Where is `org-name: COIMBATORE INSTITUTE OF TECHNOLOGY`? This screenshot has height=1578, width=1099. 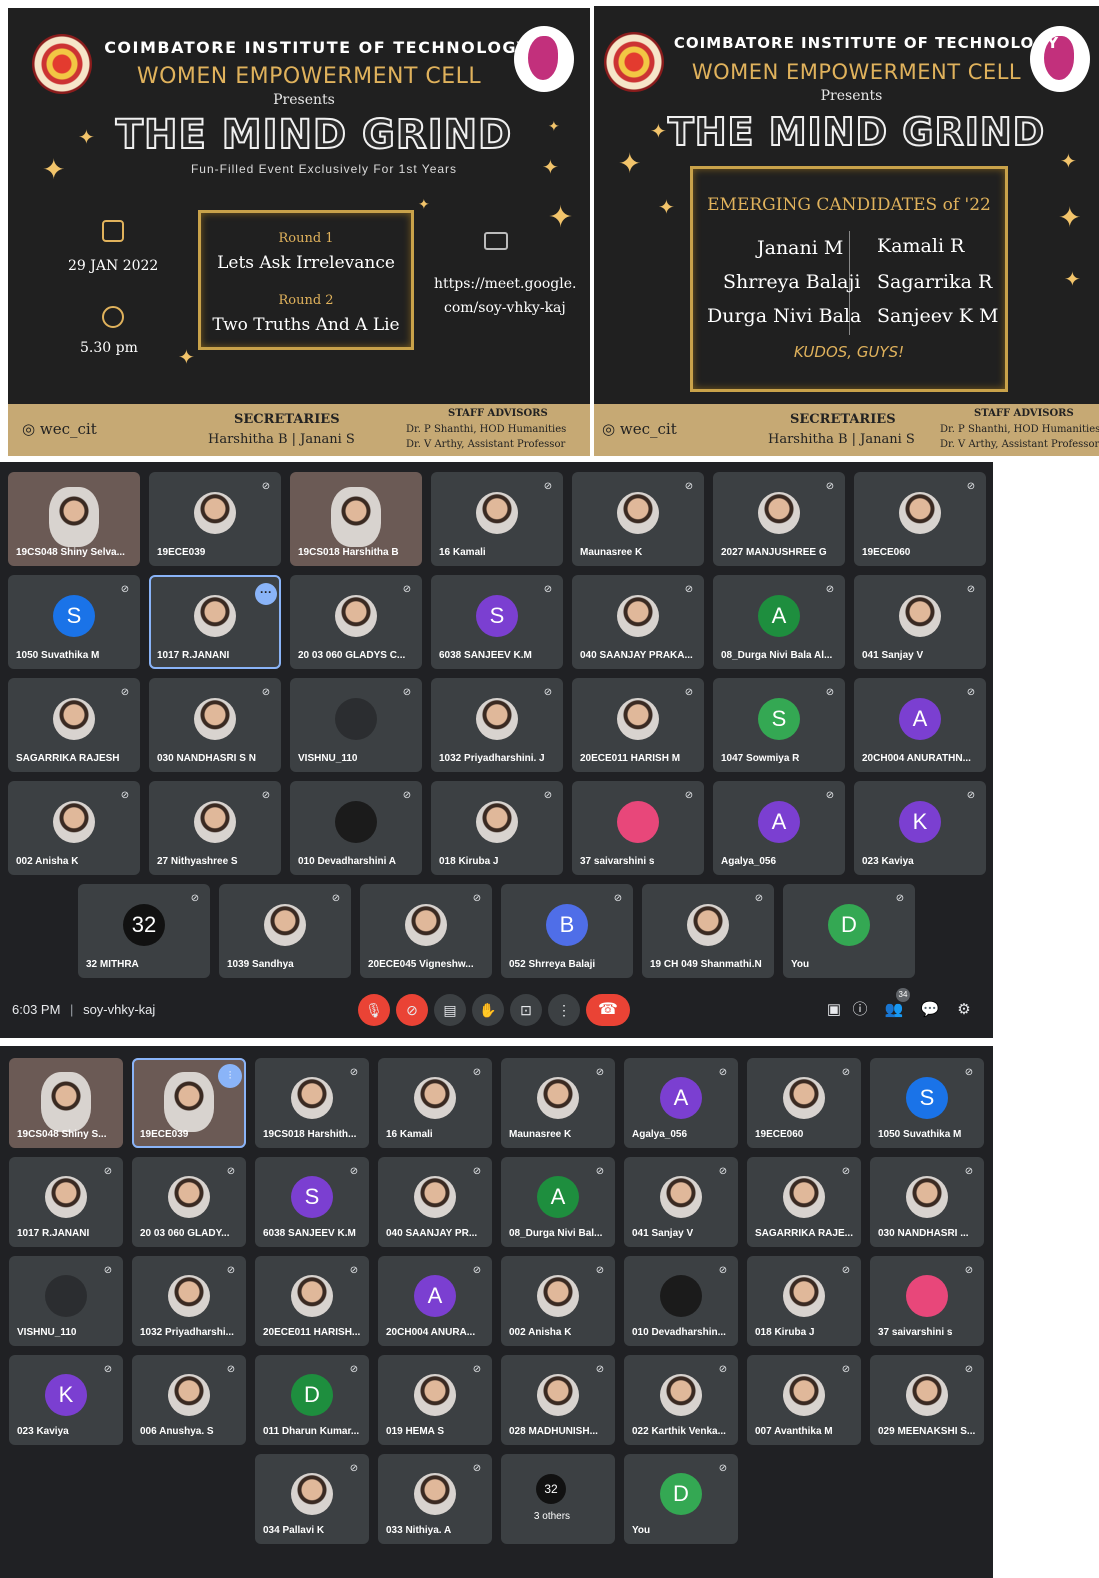
org-name: COIMBATORE INSTITUTE OF TECHNOLOGY is located at coordinates (866, 43).